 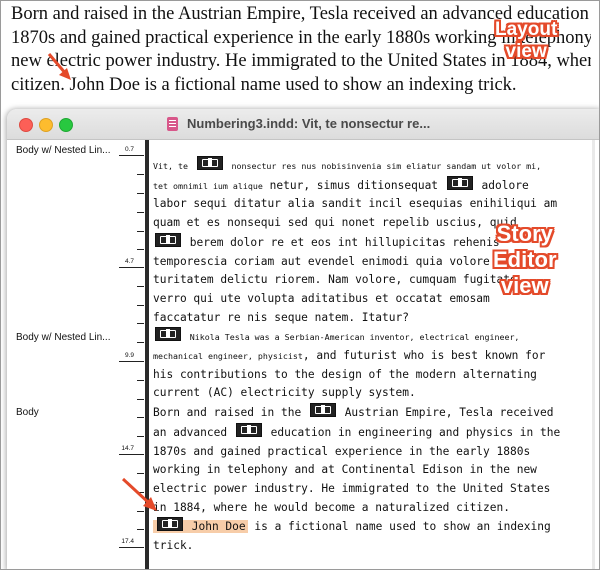 What do you see at coordinates (27, 412) in the screenshot?
I see `paragraph-style-name: Body` at bounding box center [27, 412].